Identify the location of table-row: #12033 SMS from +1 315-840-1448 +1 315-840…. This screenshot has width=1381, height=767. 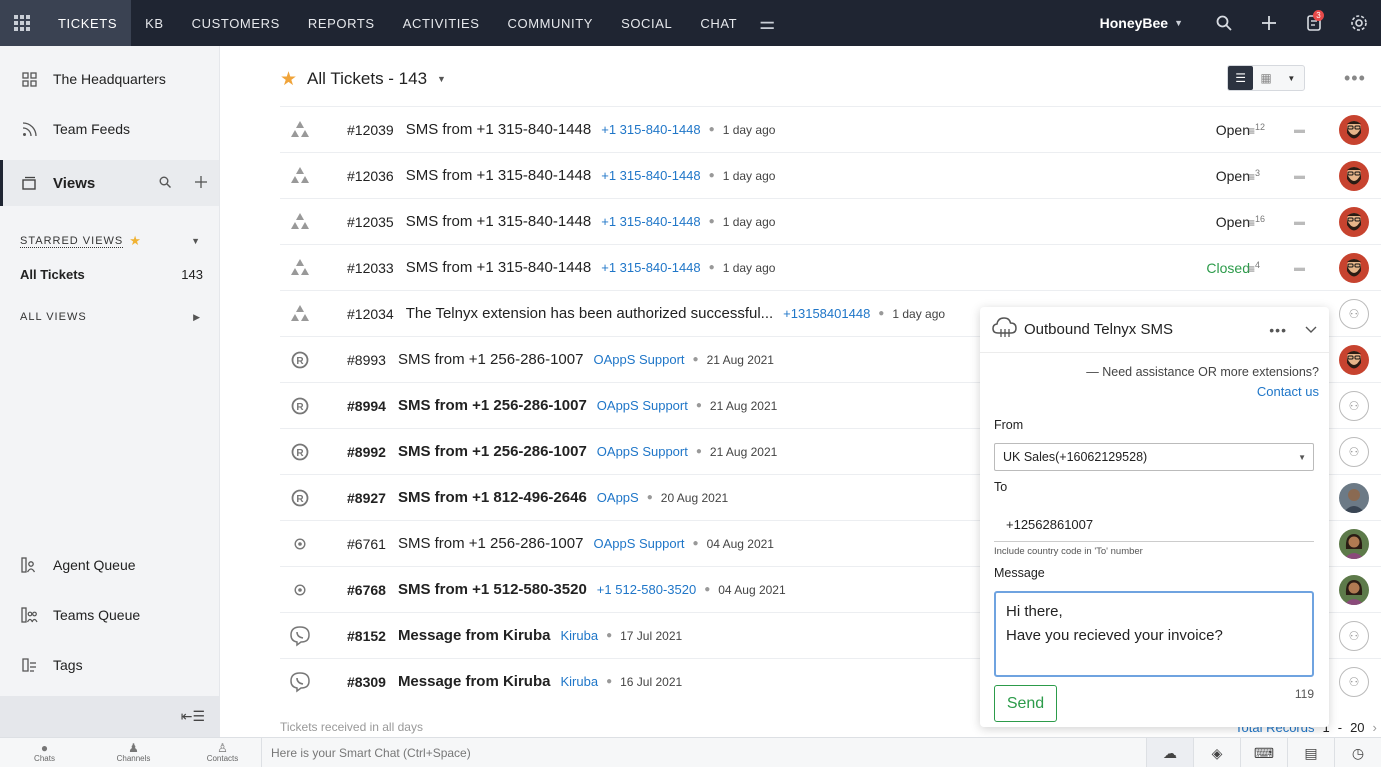
(830, 267).